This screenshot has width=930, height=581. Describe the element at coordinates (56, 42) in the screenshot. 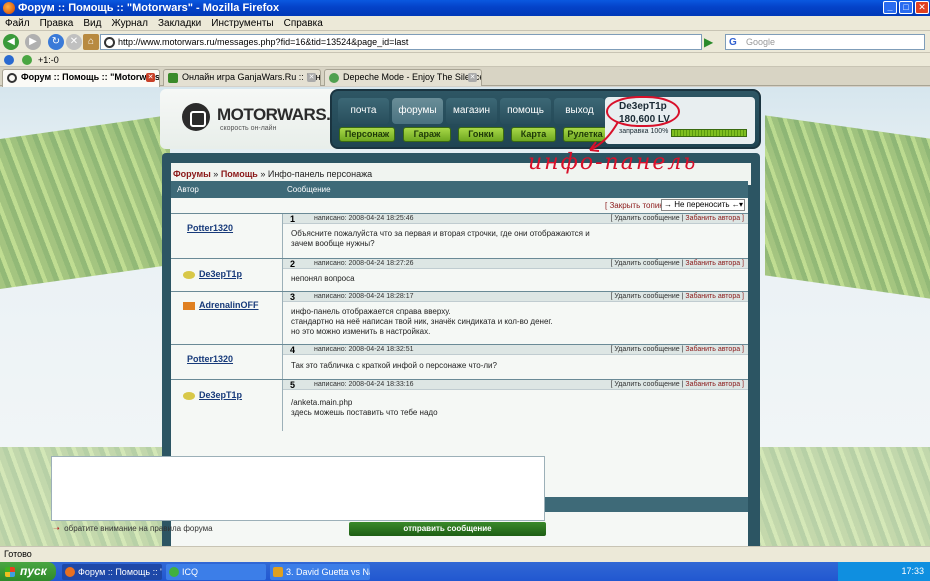

I see `reload-icon: ↻` at that location.